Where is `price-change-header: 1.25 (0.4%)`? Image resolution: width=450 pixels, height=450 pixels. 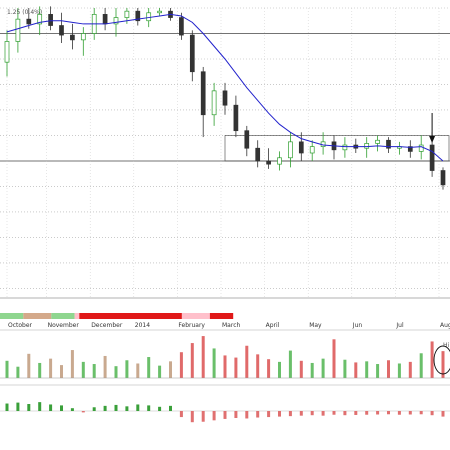 price-change-header: 1.25 (0.4%) is located at coordinates (24, 12).